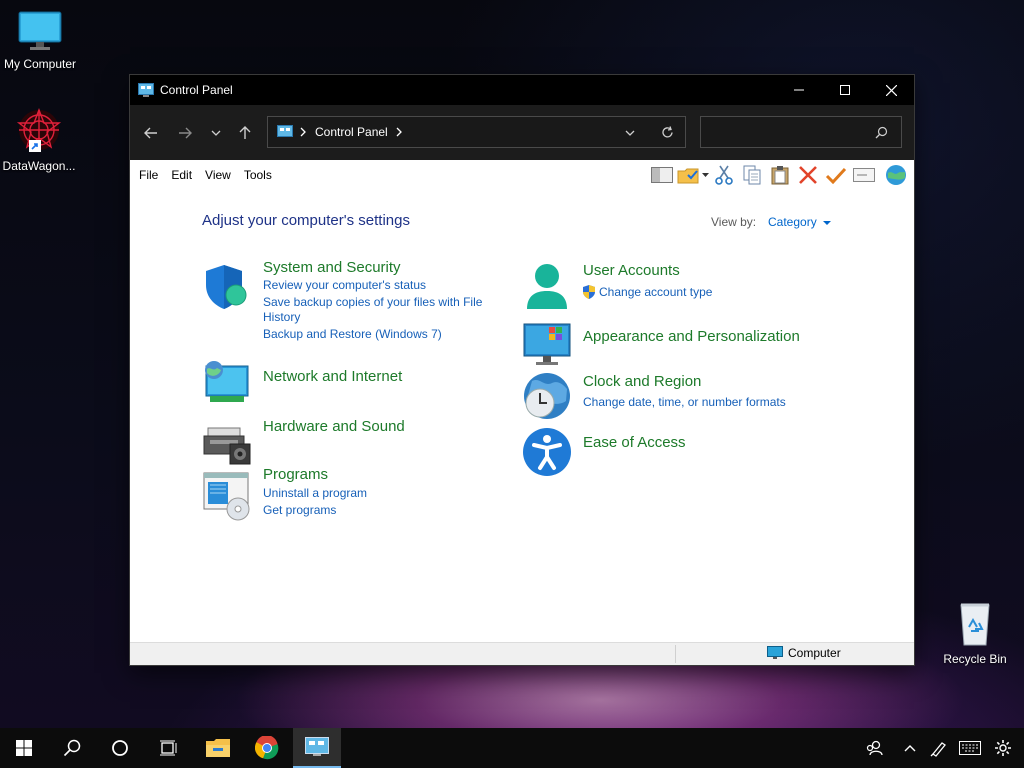 The width and height of the screenshot is (1024, 768). I want to click on search-taskbar-button, so click(72, 748).